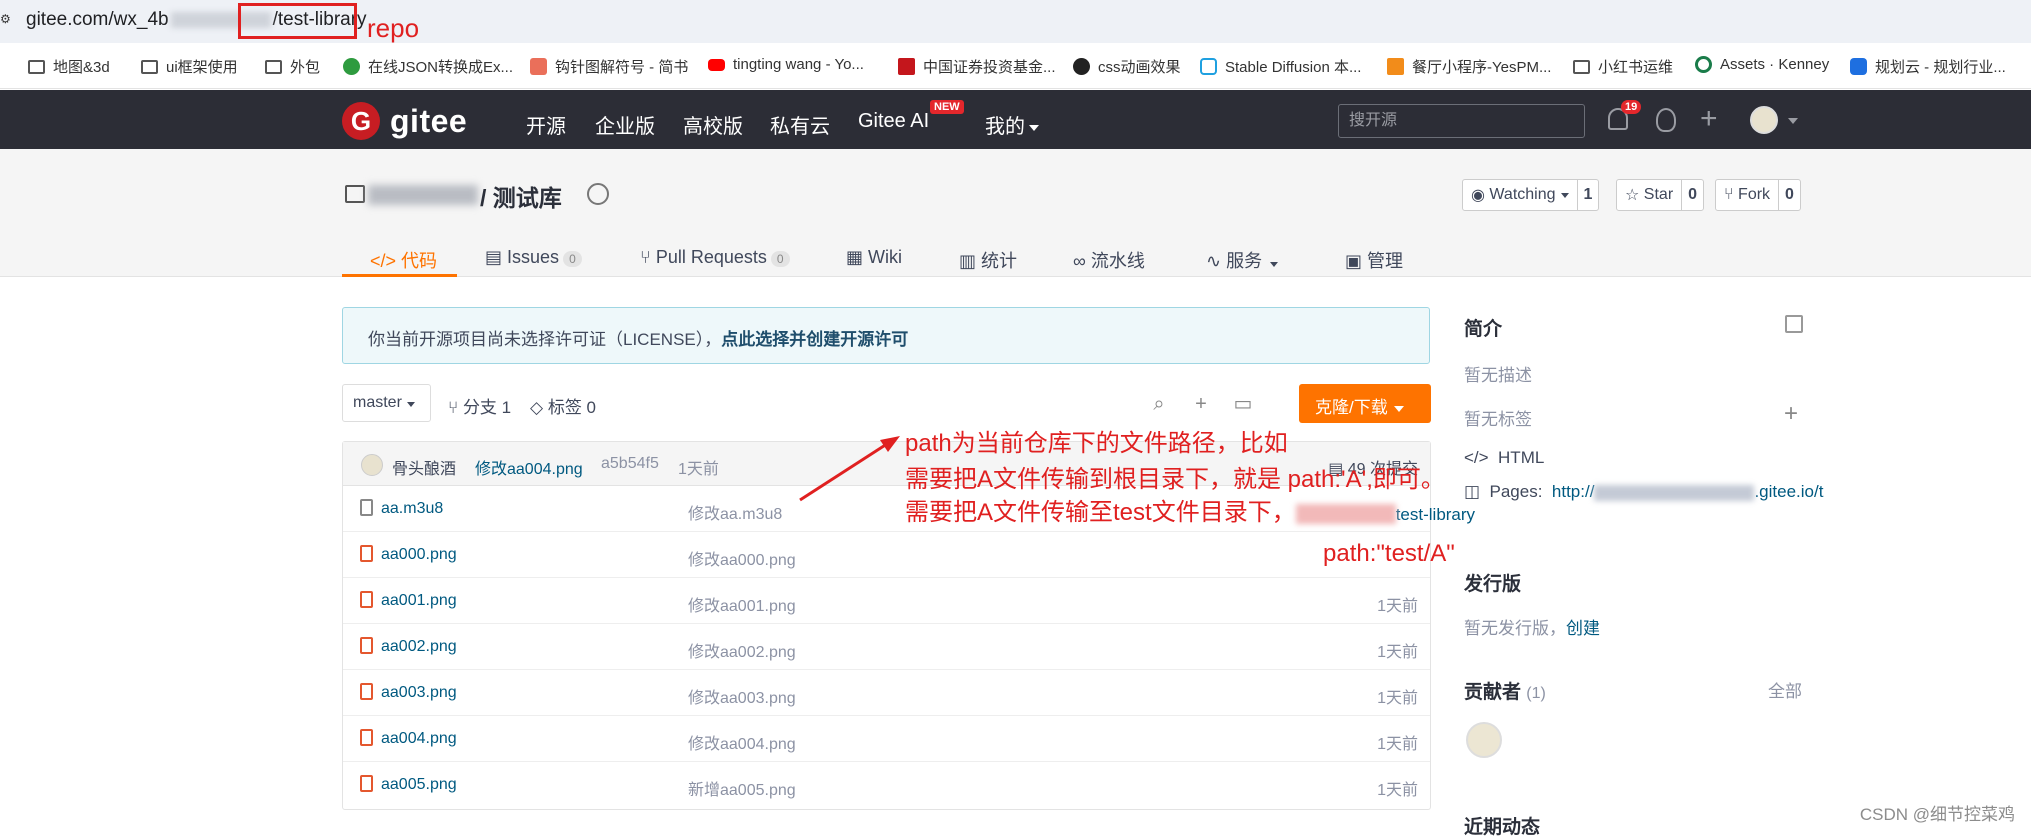 The height and width of the screenshot is (837, 2031). I want to click on file-name: aa004.png, so click(419, 739).